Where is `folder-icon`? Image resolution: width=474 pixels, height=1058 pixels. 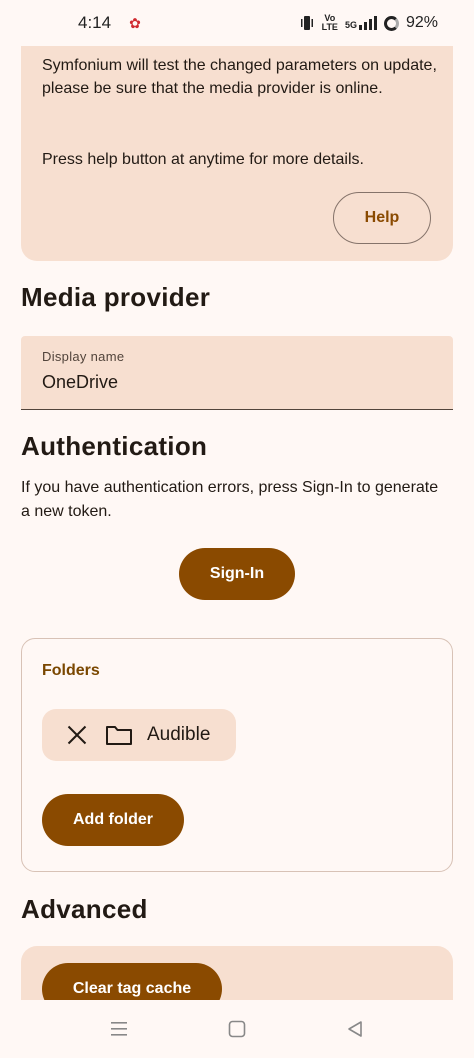
folder-icon is located at coordinates (119, 735).